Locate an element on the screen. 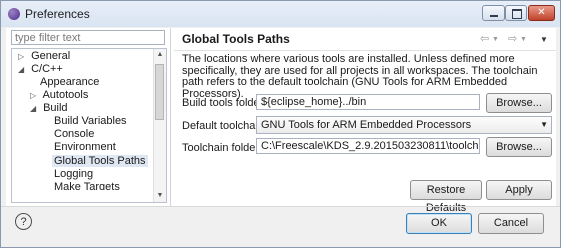 Image resolution: width=561 pixels, height=248 pixels. tree-item-label: Console is located at coordinates (74, 134).